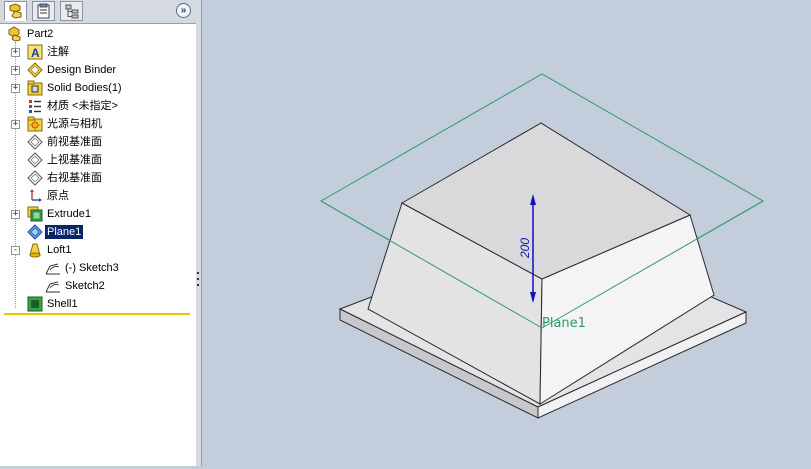 Image resolution: width=811 pixels, height=469 pixels. What do you see at coordinates (35, 250) in the screenshot?
I see `loft-icon` at bounding box center [35, 250].